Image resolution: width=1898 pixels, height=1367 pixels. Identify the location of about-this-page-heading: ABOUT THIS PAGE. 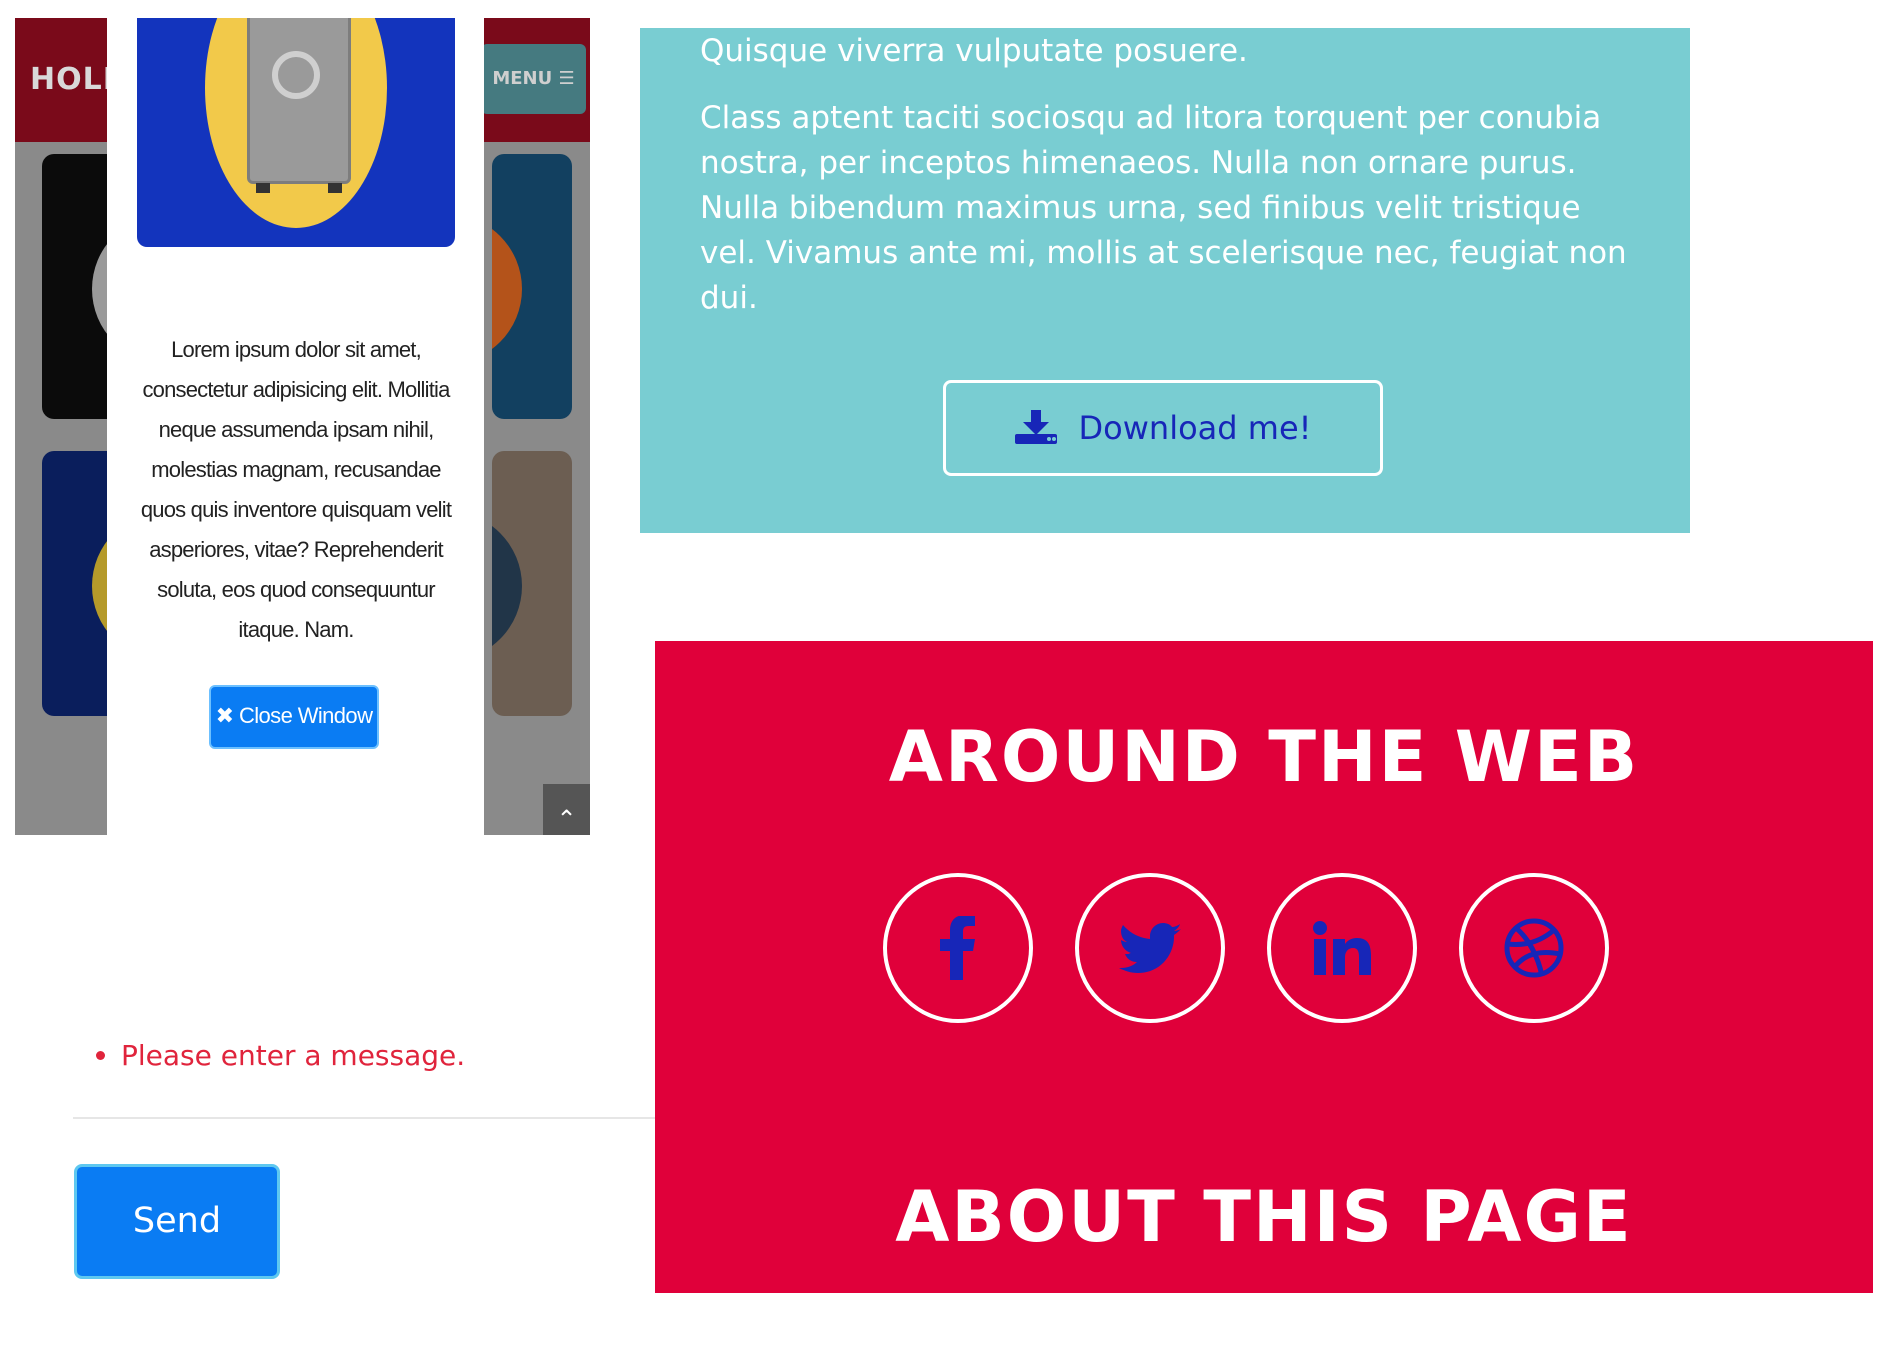
(1264, 1217).